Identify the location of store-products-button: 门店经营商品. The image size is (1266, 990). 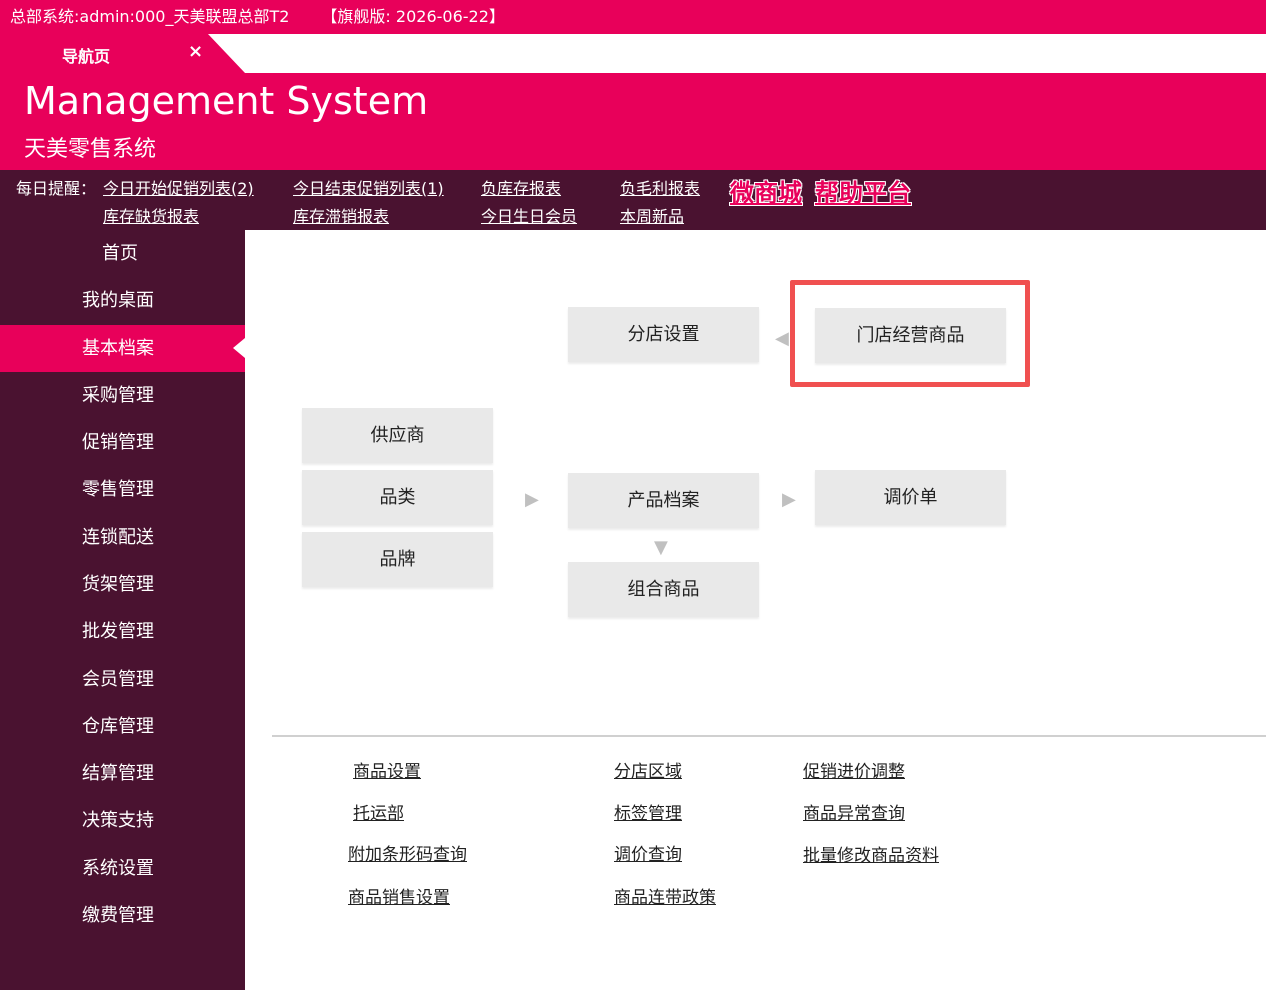
(910, 335).